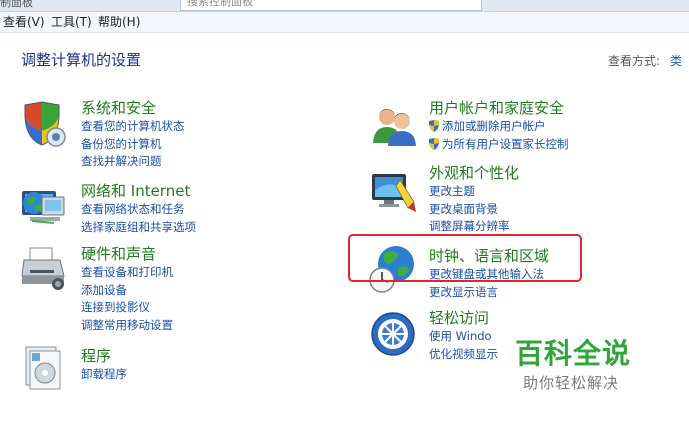 The width and height of the screenshot is (689, 425). What do you see at coordinates (393, 334) in the screenshot?
I see `ease-of-access-icon` at bounding box center [393, 334].